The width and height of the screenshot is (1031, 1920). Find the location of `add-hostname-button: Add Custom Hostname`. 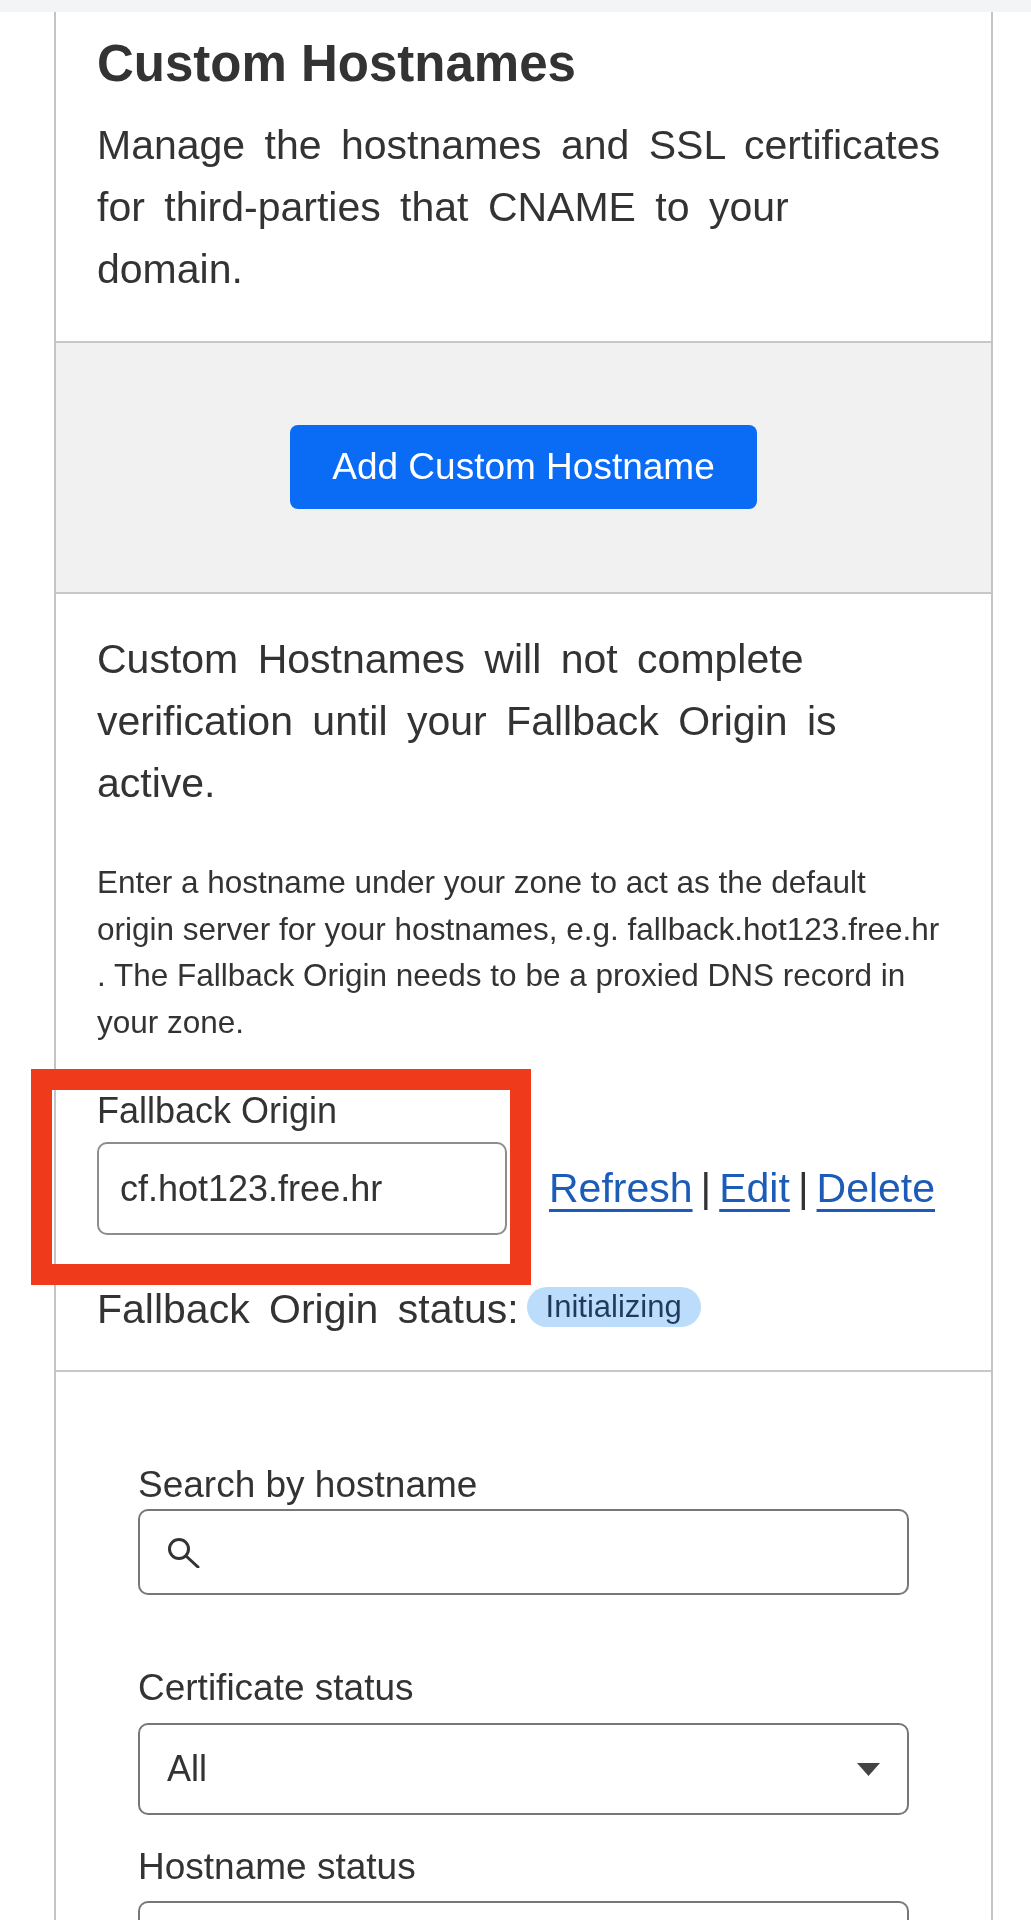

add-hostname-button: Add Custom Hostname is located at coordinates (523, 467).